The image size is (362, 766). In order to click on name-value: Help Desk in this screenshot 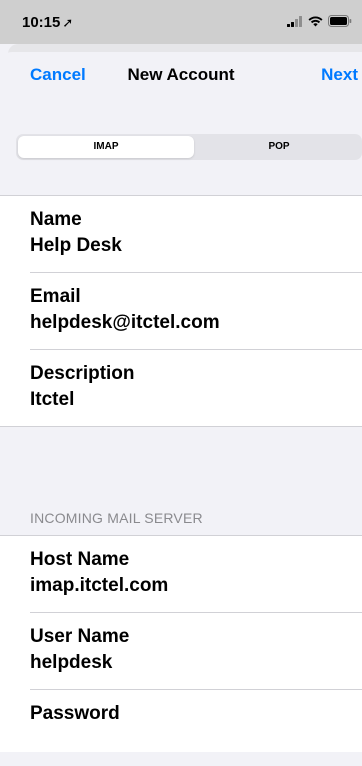, I will do `click(76, 246)`.